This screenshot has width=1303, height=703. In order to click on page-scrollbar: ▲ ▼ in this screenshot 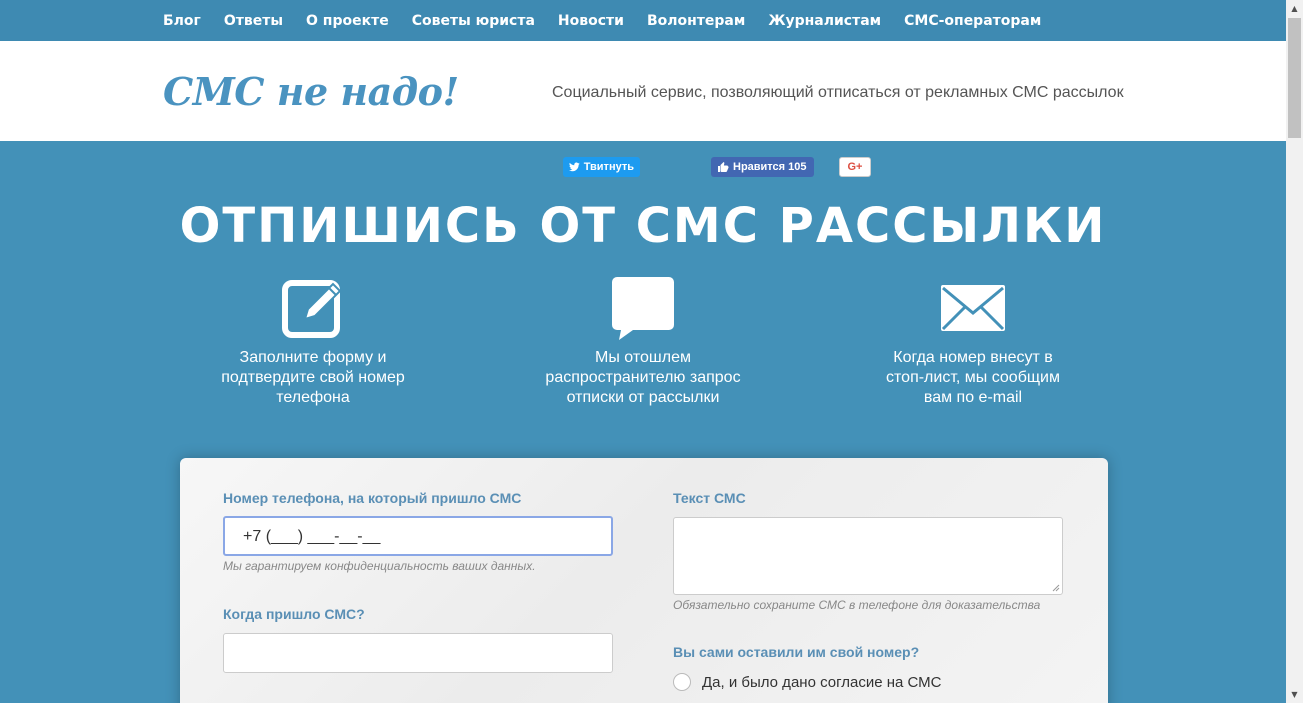, I will do `click(1294, 351)`.